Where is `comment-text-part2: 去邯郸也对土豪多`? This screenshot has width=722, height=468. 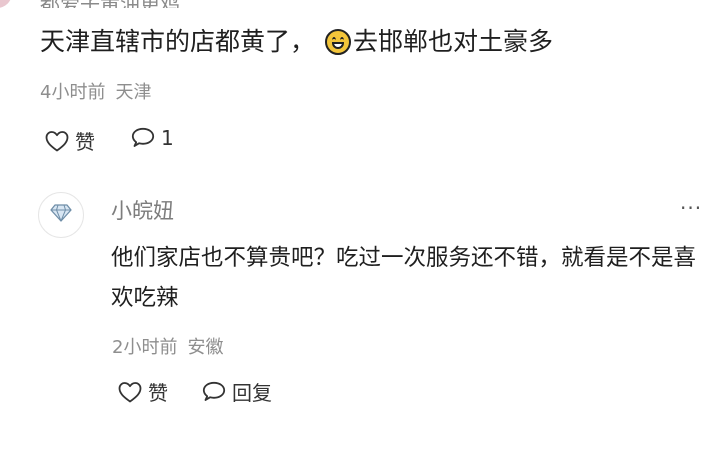
comment-text-part2: 去邯郸也对土豪多 is located at coordinates (453, 41).